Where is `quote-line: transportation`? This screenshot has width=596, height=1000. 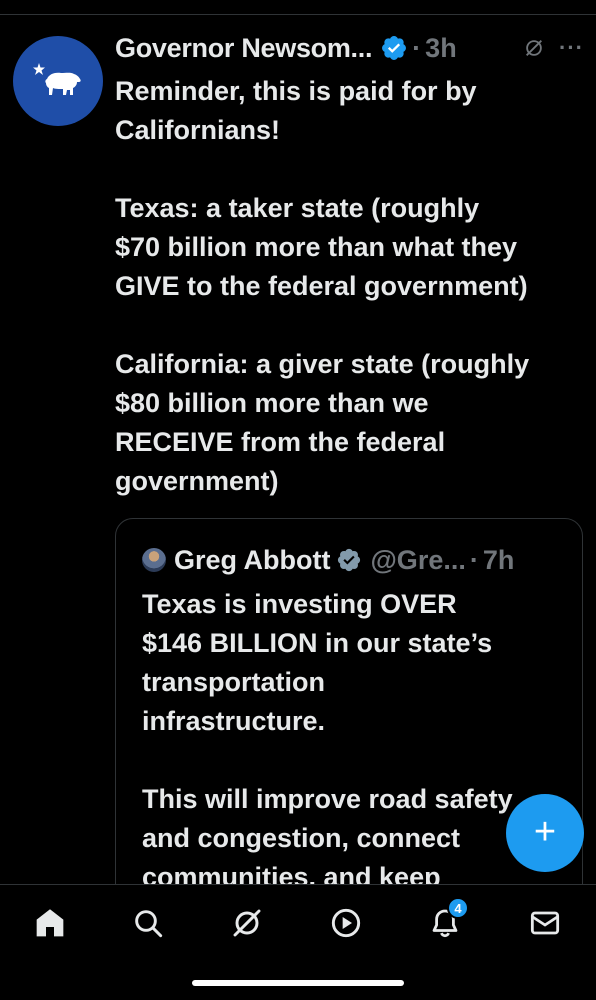
quote-line: transportation is located at coordinates (234, 682).